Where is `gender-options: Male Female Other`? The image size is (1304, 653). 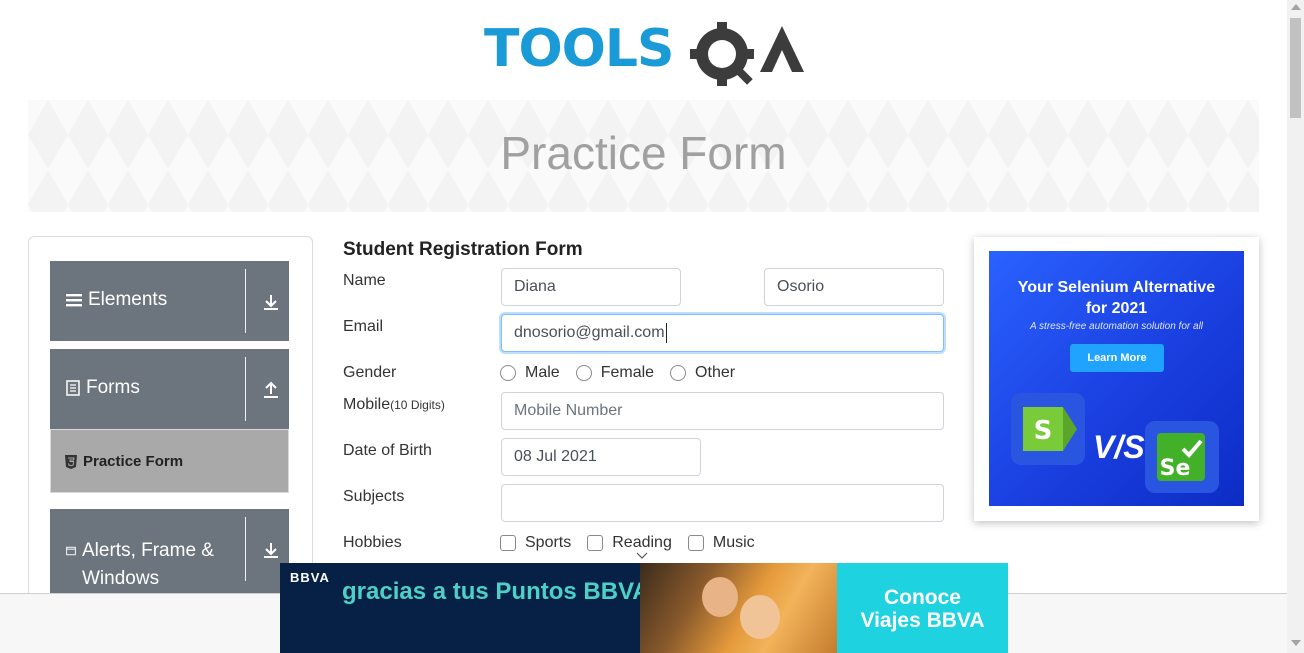
gender-options: Male Female Other is located at coordinates (625, 373).